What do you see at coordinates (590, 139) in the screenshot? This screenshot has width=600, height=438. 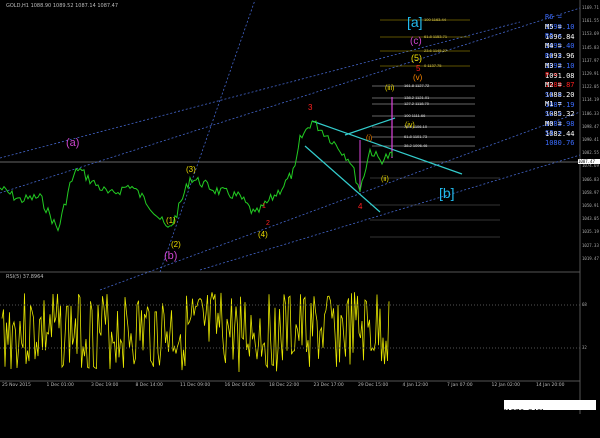 I see `price-tick: 1090.41` at bounding box center [590, 139].